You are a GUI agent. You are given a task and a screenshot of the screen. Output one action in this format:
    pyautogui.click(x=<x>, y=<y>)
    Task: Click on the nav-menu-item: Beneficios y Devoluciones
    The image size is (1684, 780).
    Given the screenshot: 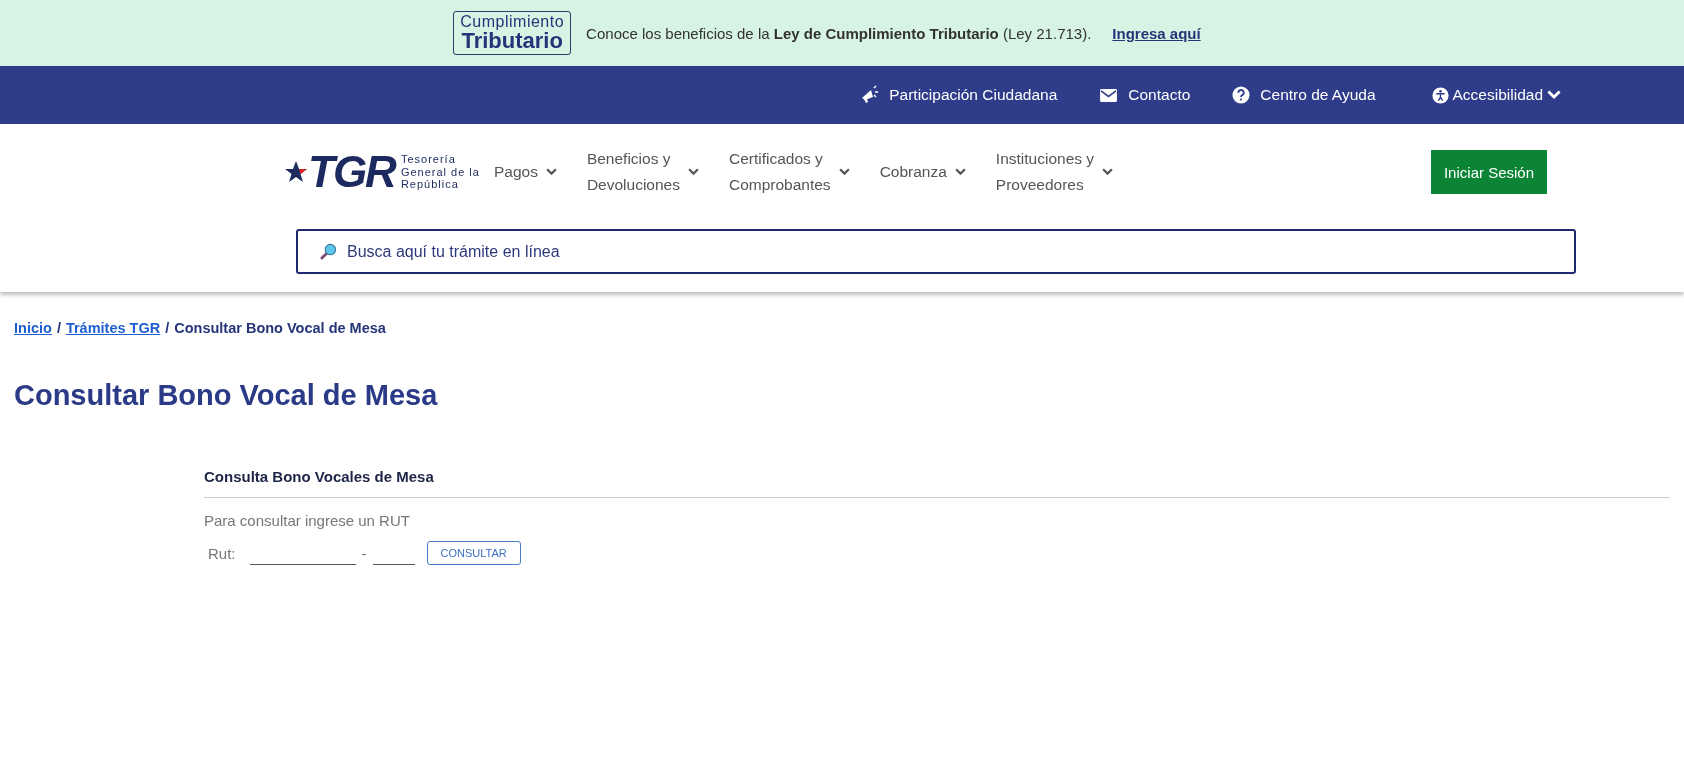 What is the action you would take?
    pyautogui.click(x=642, y=172)
    